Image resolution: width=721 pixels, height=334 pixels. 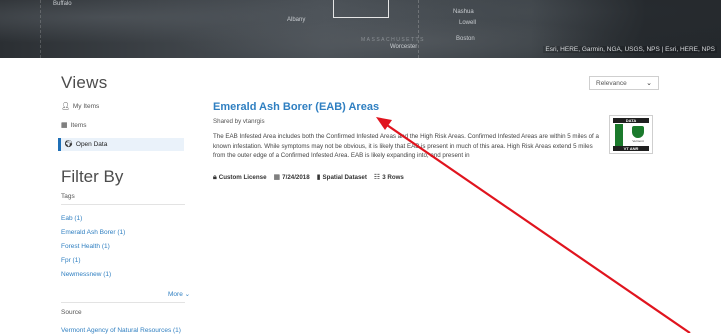 I want to click on result-shared-by: Shared by vtanrgis, so click(x=239, y=121).